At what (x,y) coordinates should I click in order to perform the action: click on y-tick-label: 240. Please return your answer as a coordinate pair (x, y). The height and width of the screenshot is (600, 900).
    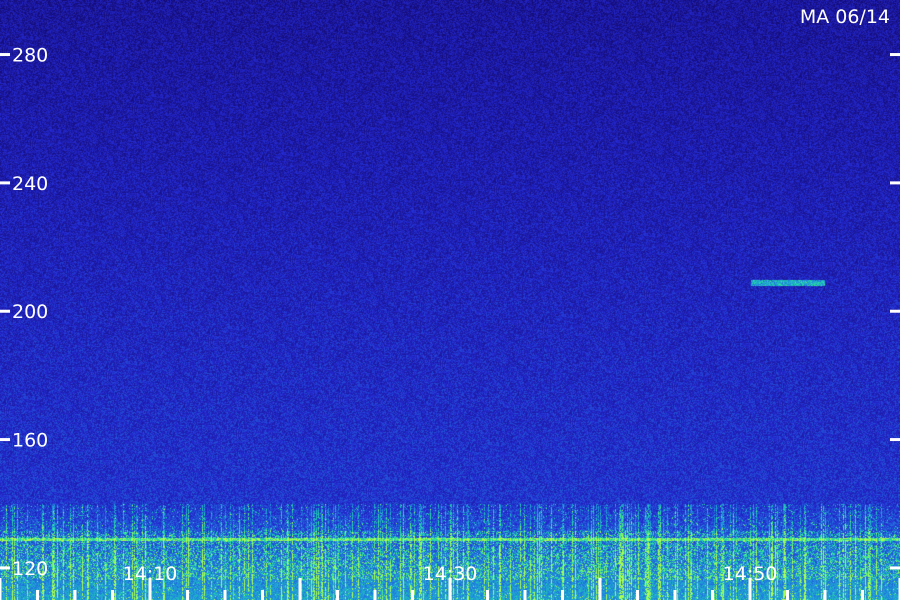
    Looking at the image, I should click on (30, 184).